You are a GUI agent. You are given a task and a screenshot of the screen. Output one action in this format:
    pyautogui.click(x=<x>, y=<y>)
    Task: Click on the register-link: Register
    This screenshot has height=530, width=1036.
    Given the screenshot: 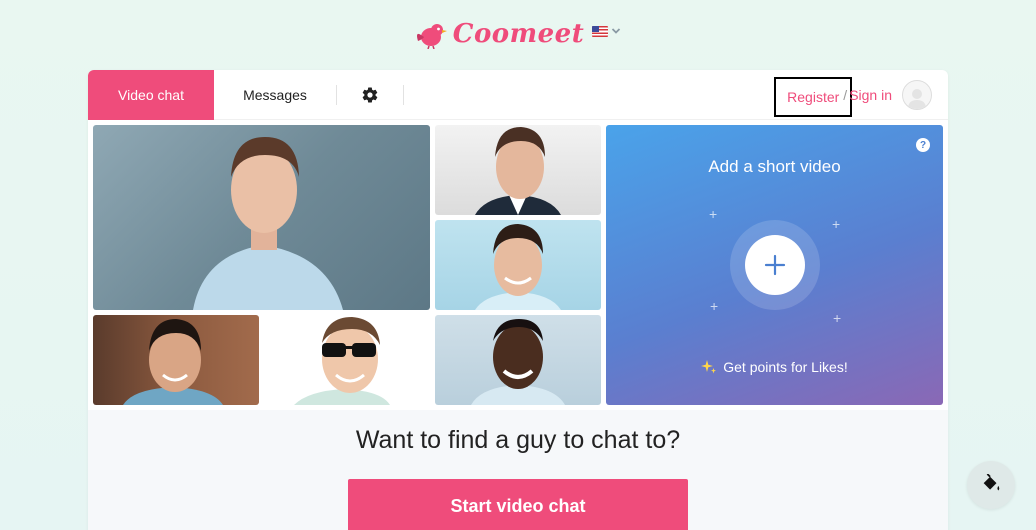 What is the action you would take?
    pyautogui.click(x=813, y=97)
    